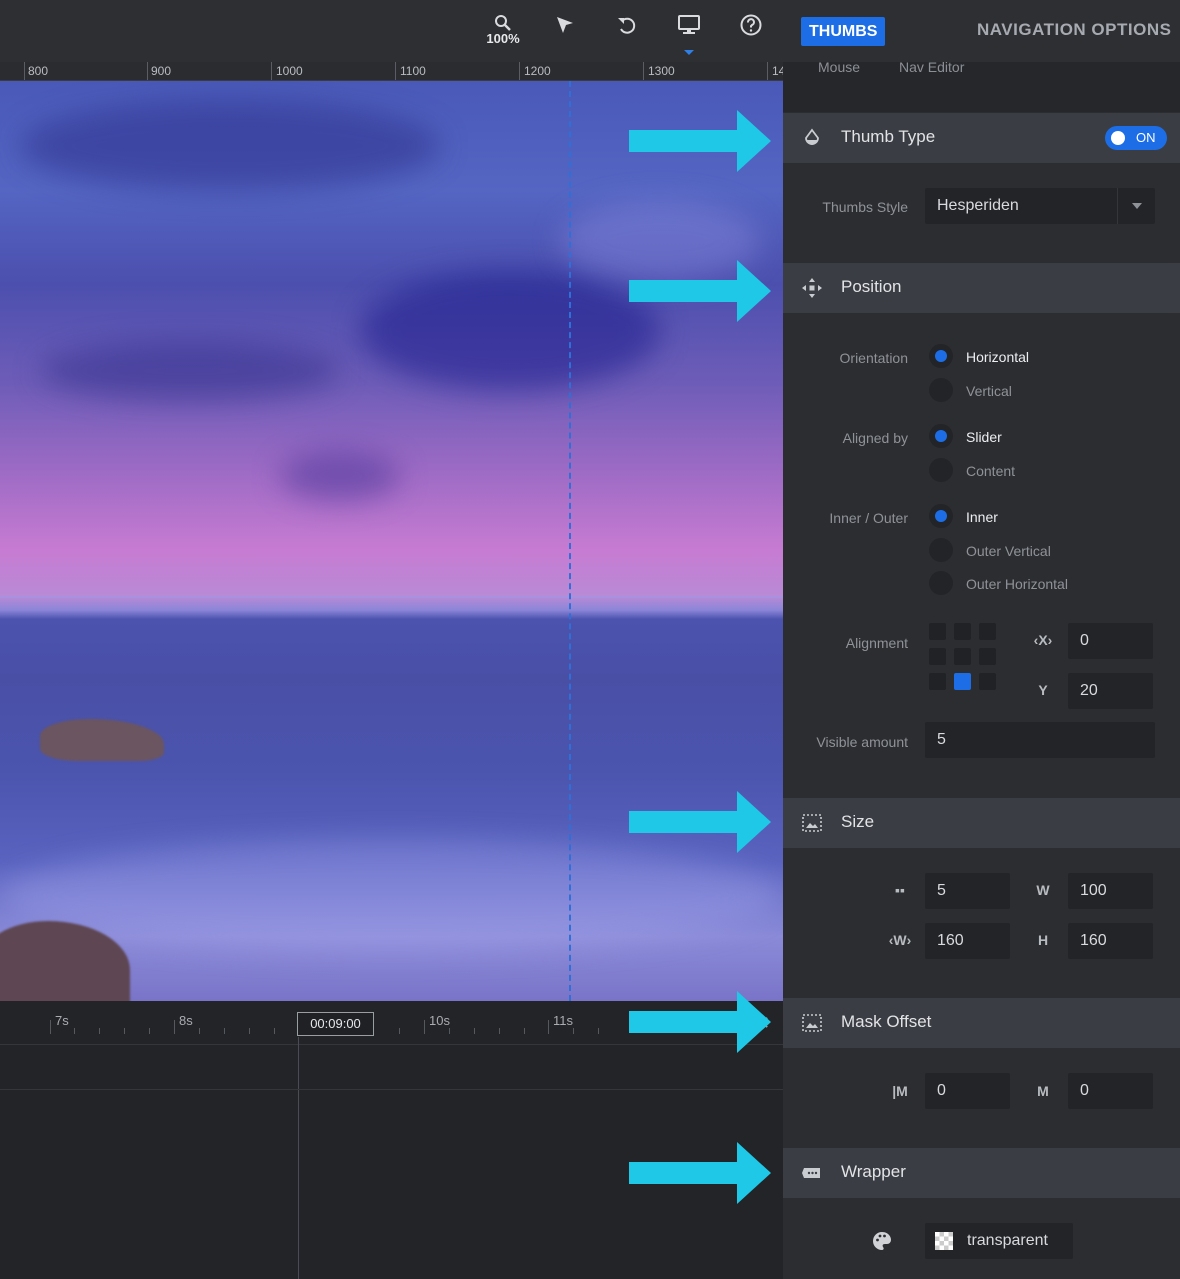  Describe the element at coordinates (962, 681) in the screenshot. I see `align-bottom-center` at that location.